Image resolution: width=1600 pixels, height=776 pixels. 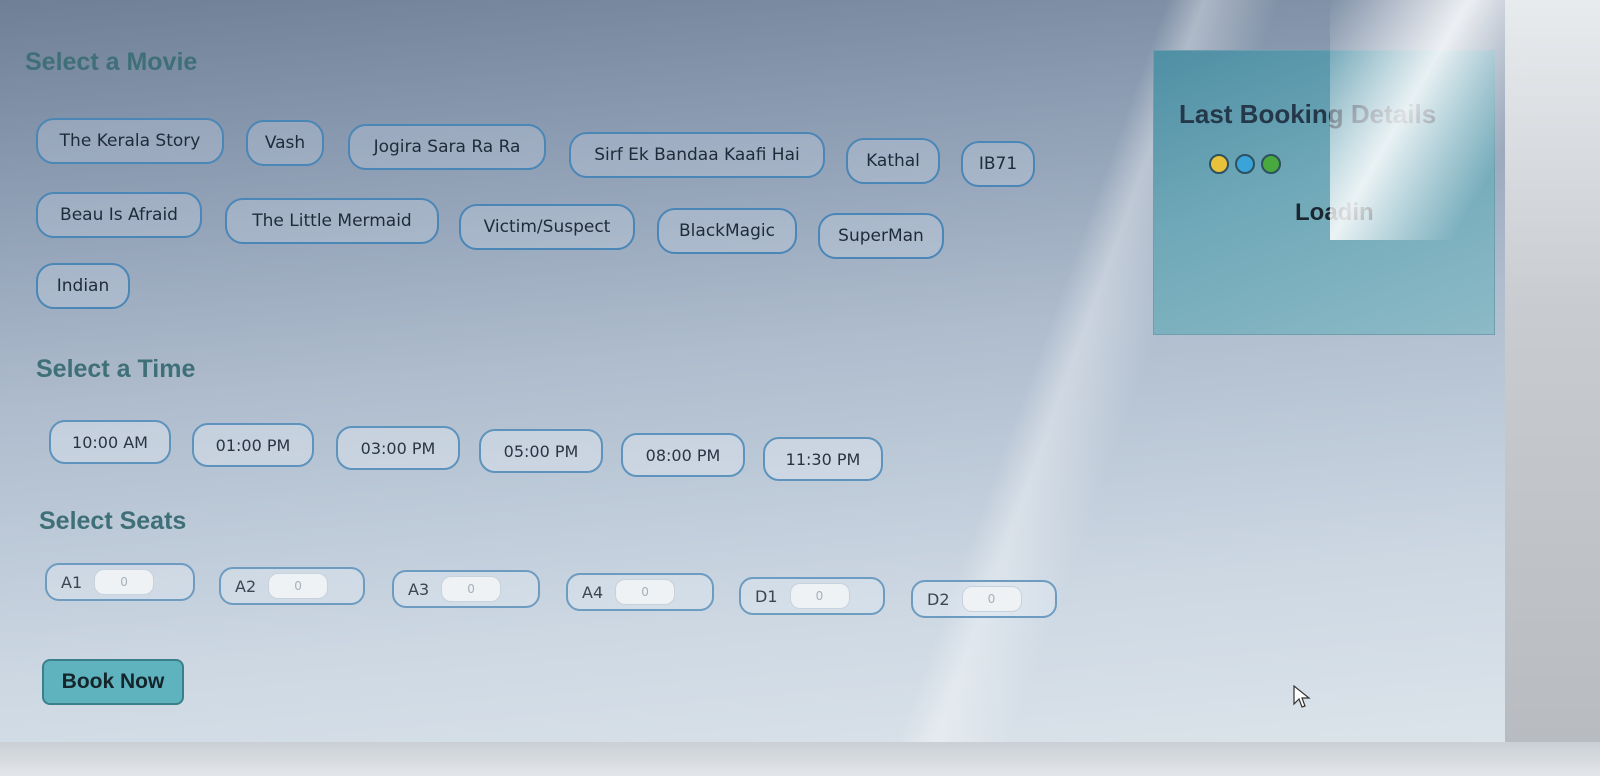 I want to click on seat-label: A2, so click(x=246, y=586).